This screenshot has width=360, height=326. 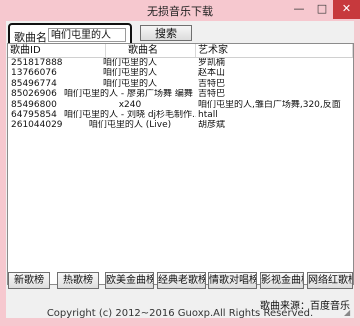 I want to click on table-row: 261044029 咱们屯里的人 (Live) 胡彦斌, so click(x=180, y=125).